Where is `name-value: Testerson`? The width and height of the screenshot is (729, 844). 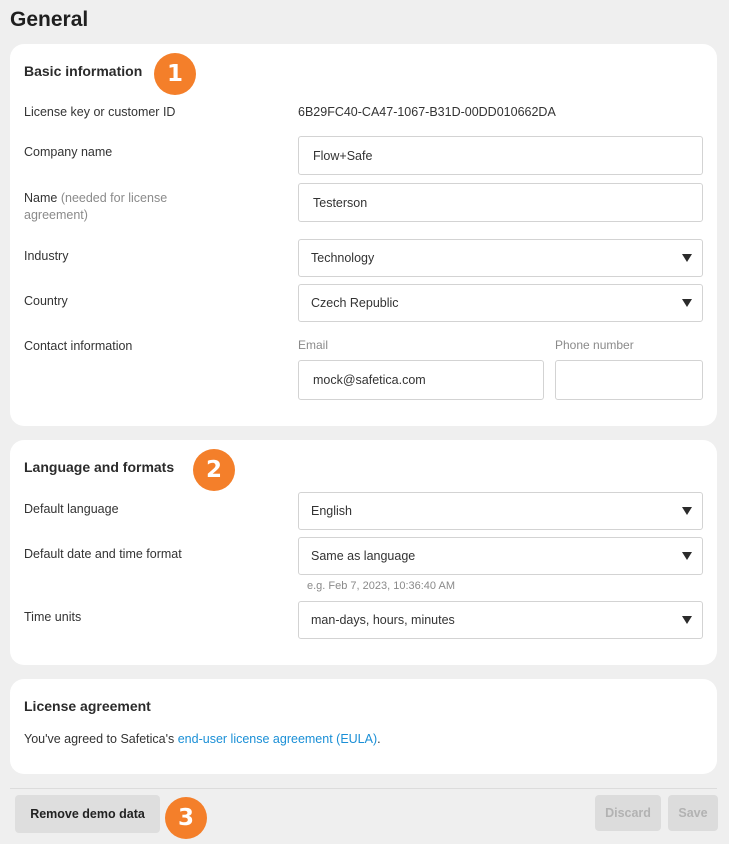 name-value: Testerson is located at coordinates (340, 202).